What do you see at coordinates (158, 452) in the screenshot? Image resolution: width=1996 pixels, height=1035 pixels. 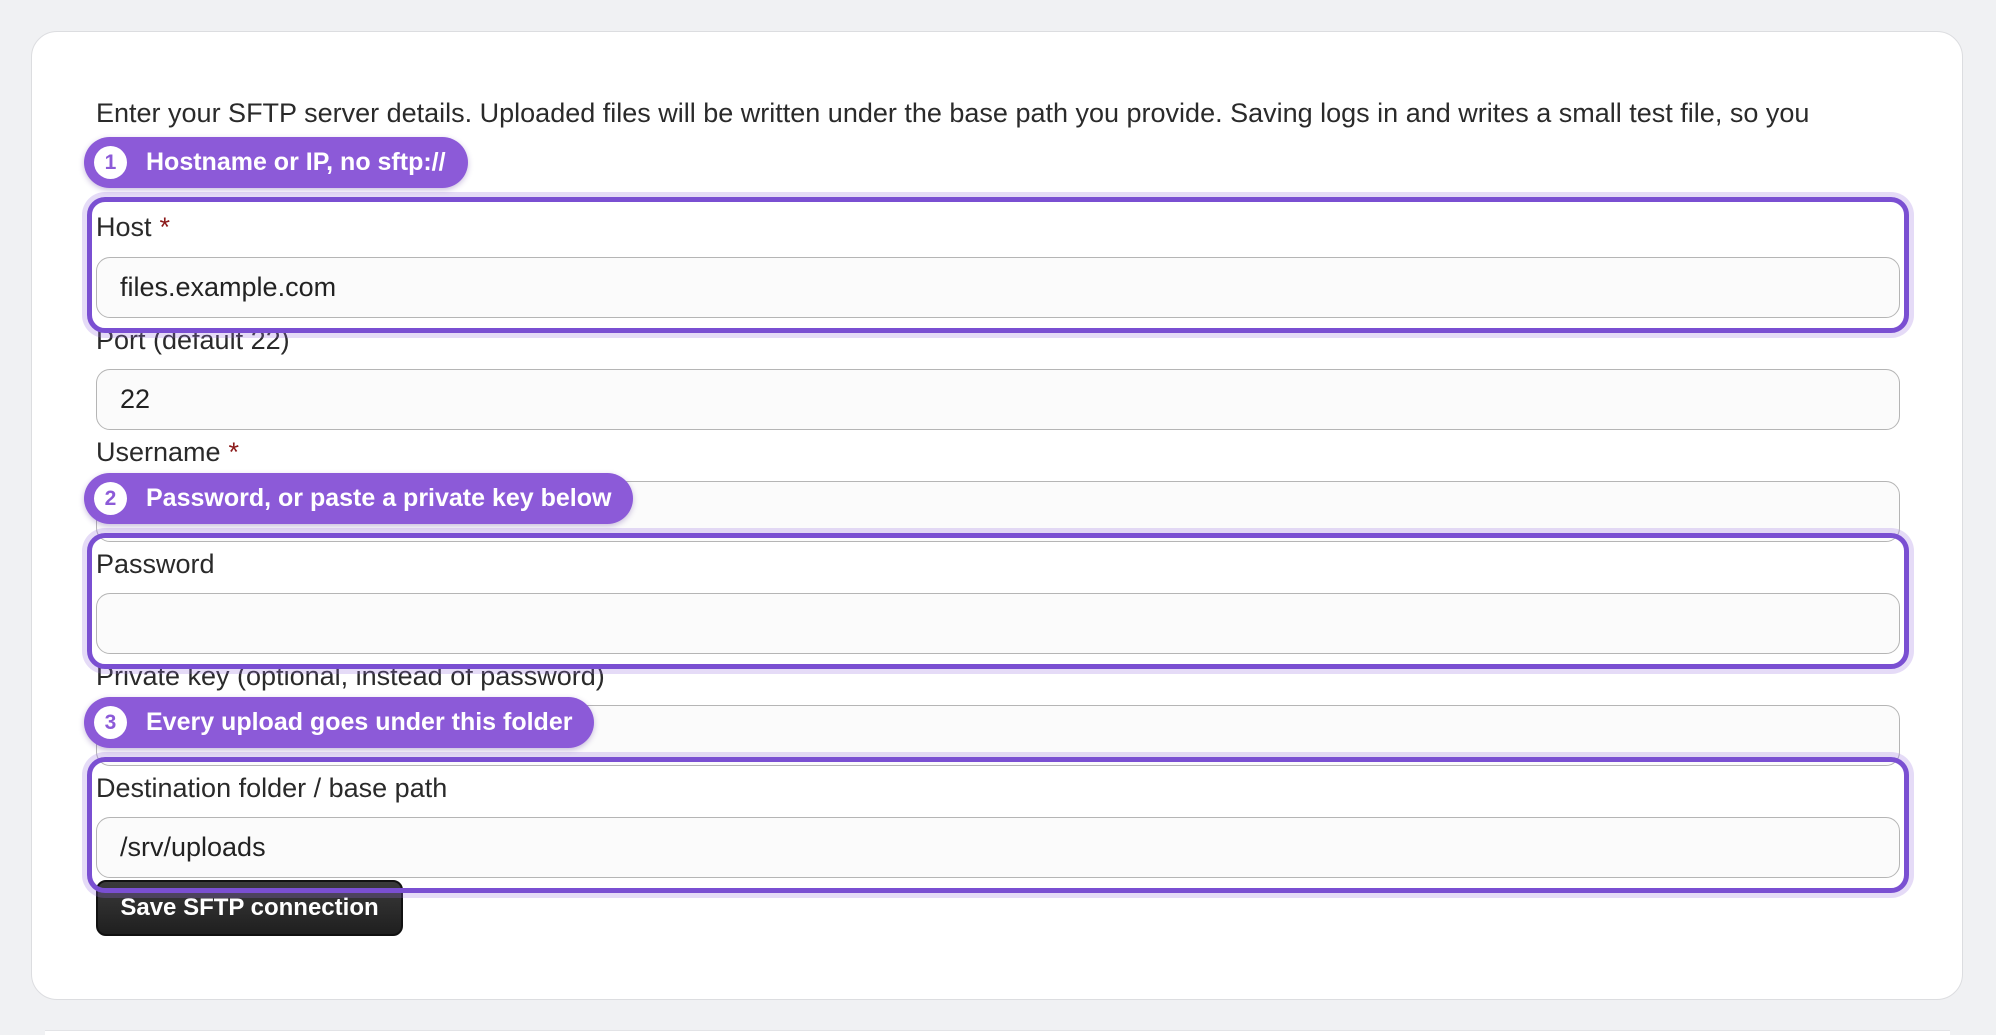 I see `username-label-text: Username` at bounding box center [158, 452].